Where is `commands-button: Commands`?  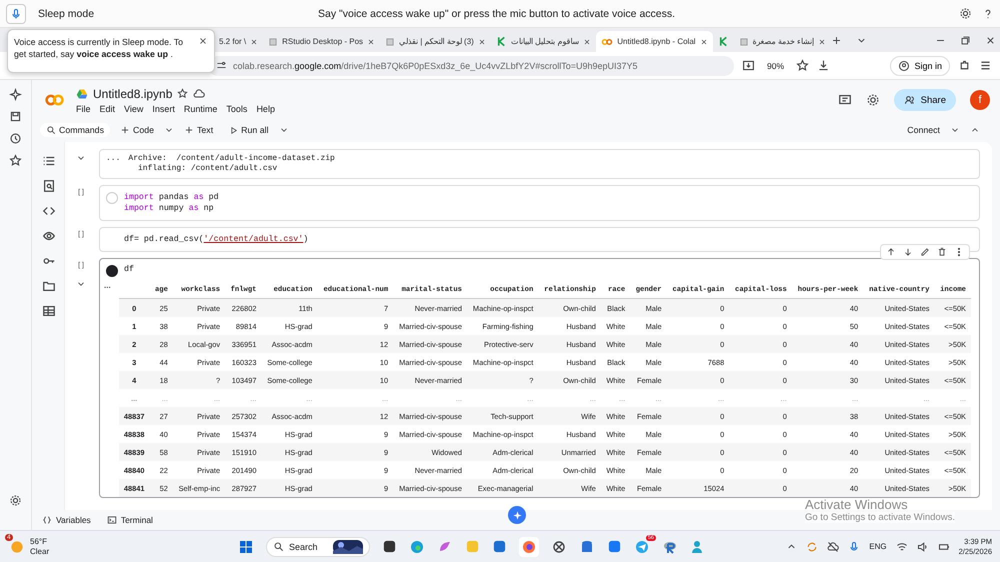 commands-button: Commands is located at coordinates (75, 130).